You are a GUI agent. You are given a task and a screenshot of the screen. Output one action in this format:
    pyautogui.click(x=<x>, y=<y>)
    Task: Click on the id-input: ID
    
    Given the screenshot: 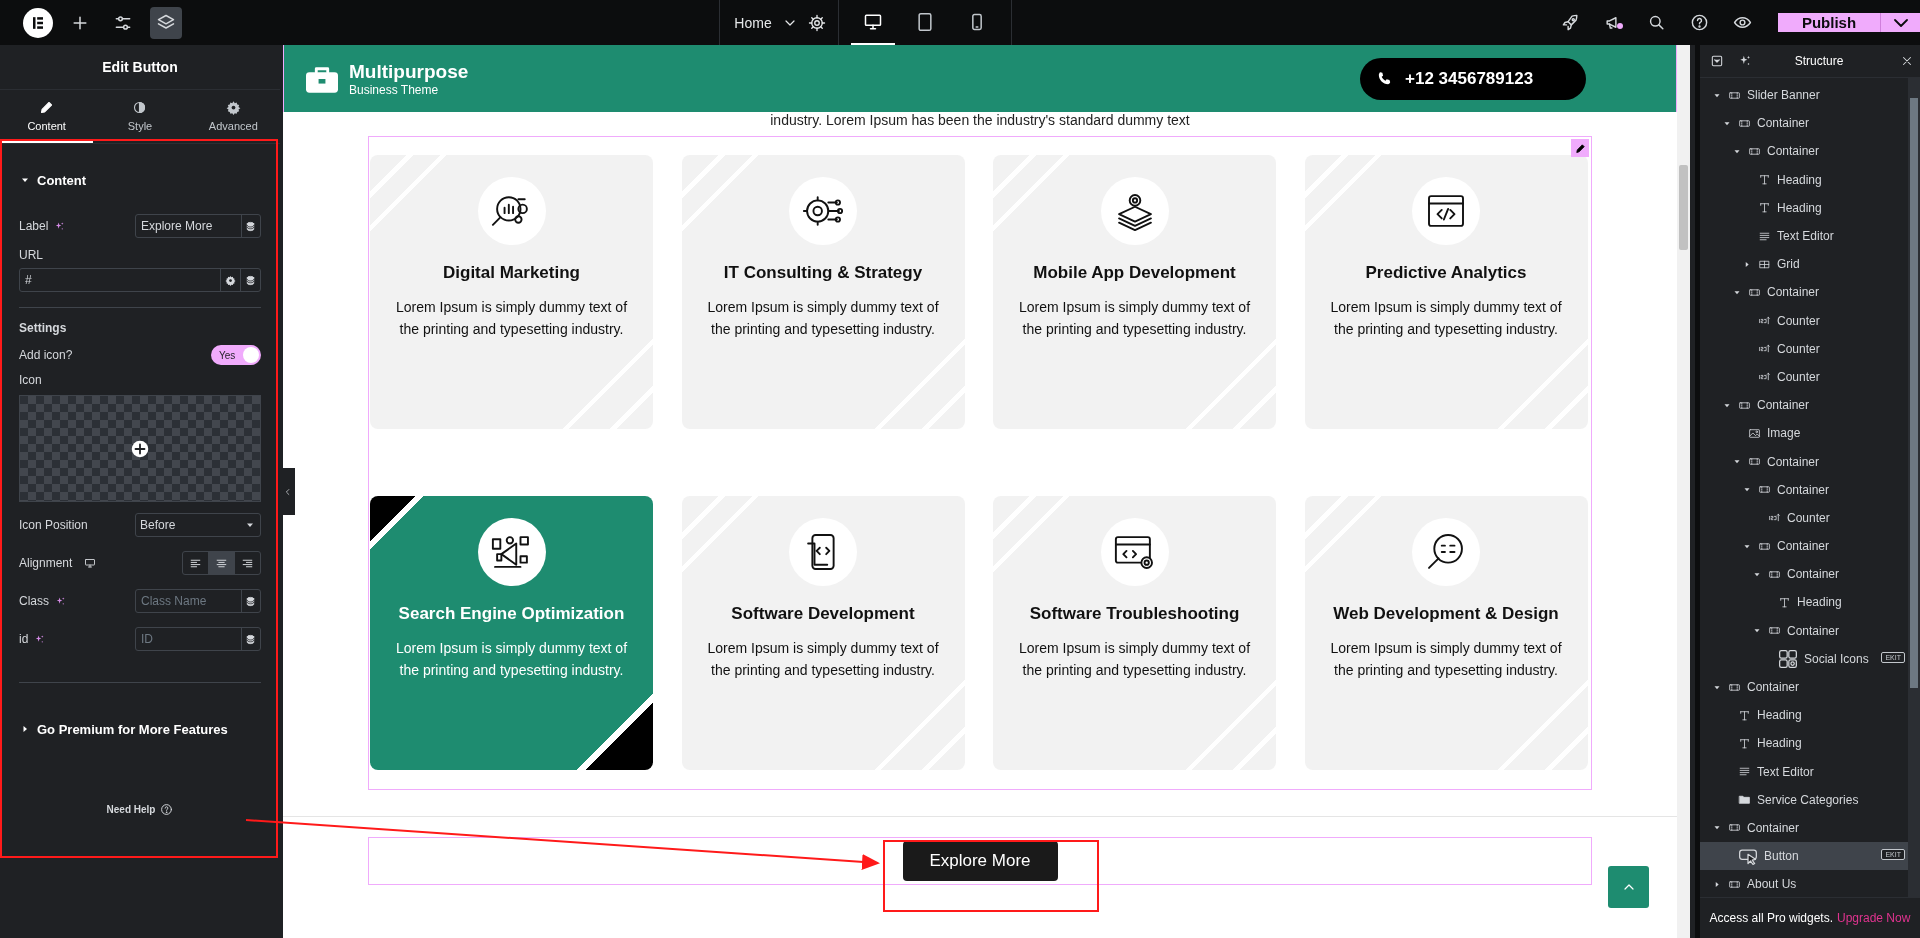 What is the action you would take?
    pyautogui.click(x=198, y=639)
    